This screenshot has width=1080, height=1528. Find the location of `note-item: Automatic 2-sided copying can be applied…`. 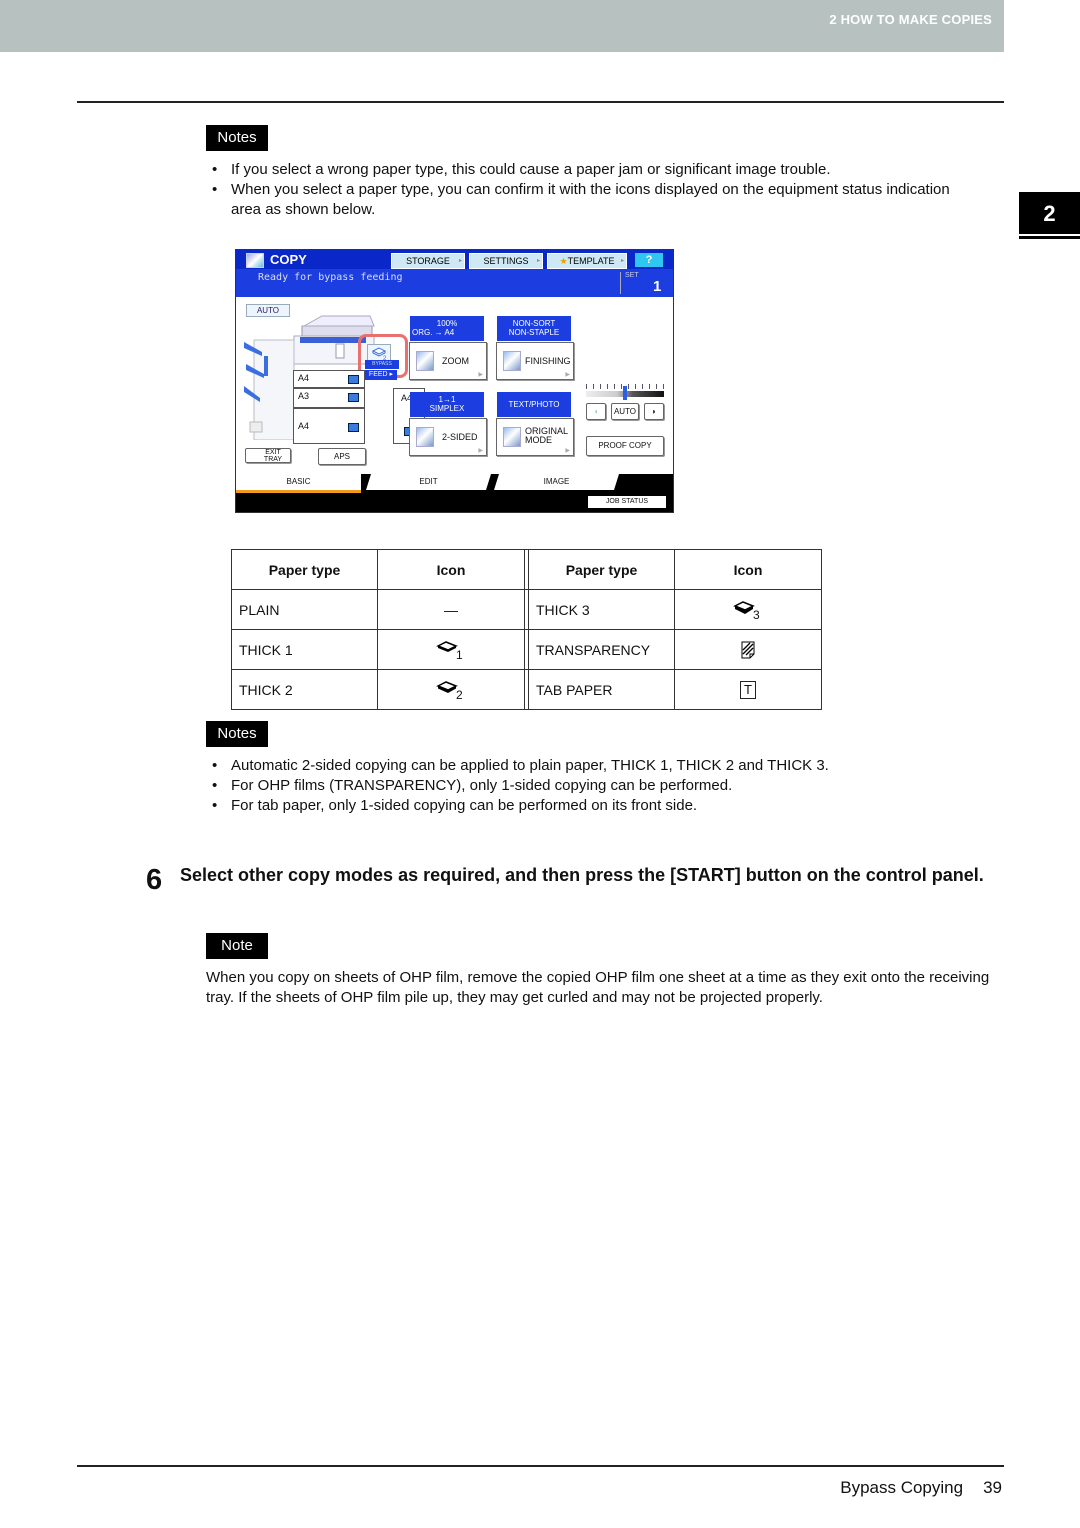

note-item: Automatic 2-sided copying can be applied… is located at coordinates (602, 766).